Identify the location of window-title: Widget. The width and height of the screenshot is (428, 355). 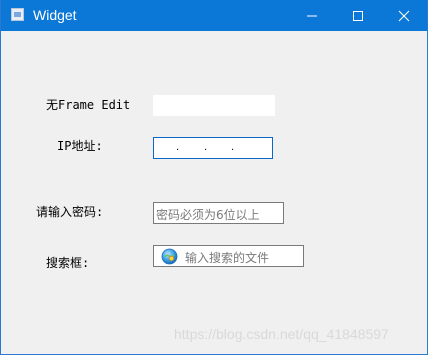
(55, 15).